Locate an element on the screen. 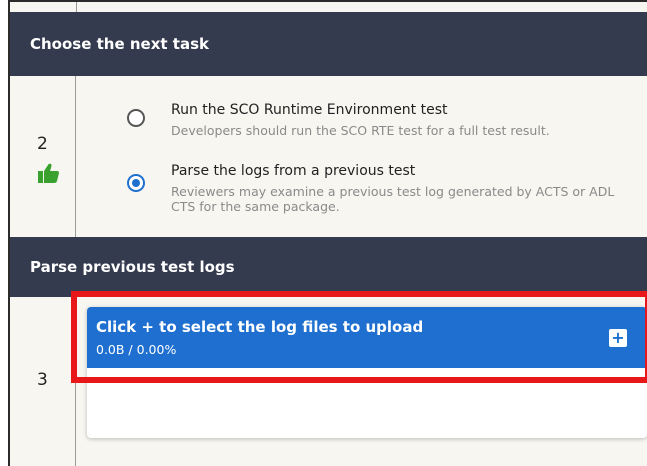 The image size is (647, 466). radio-parse-logs is located at coordinates (136, 183).